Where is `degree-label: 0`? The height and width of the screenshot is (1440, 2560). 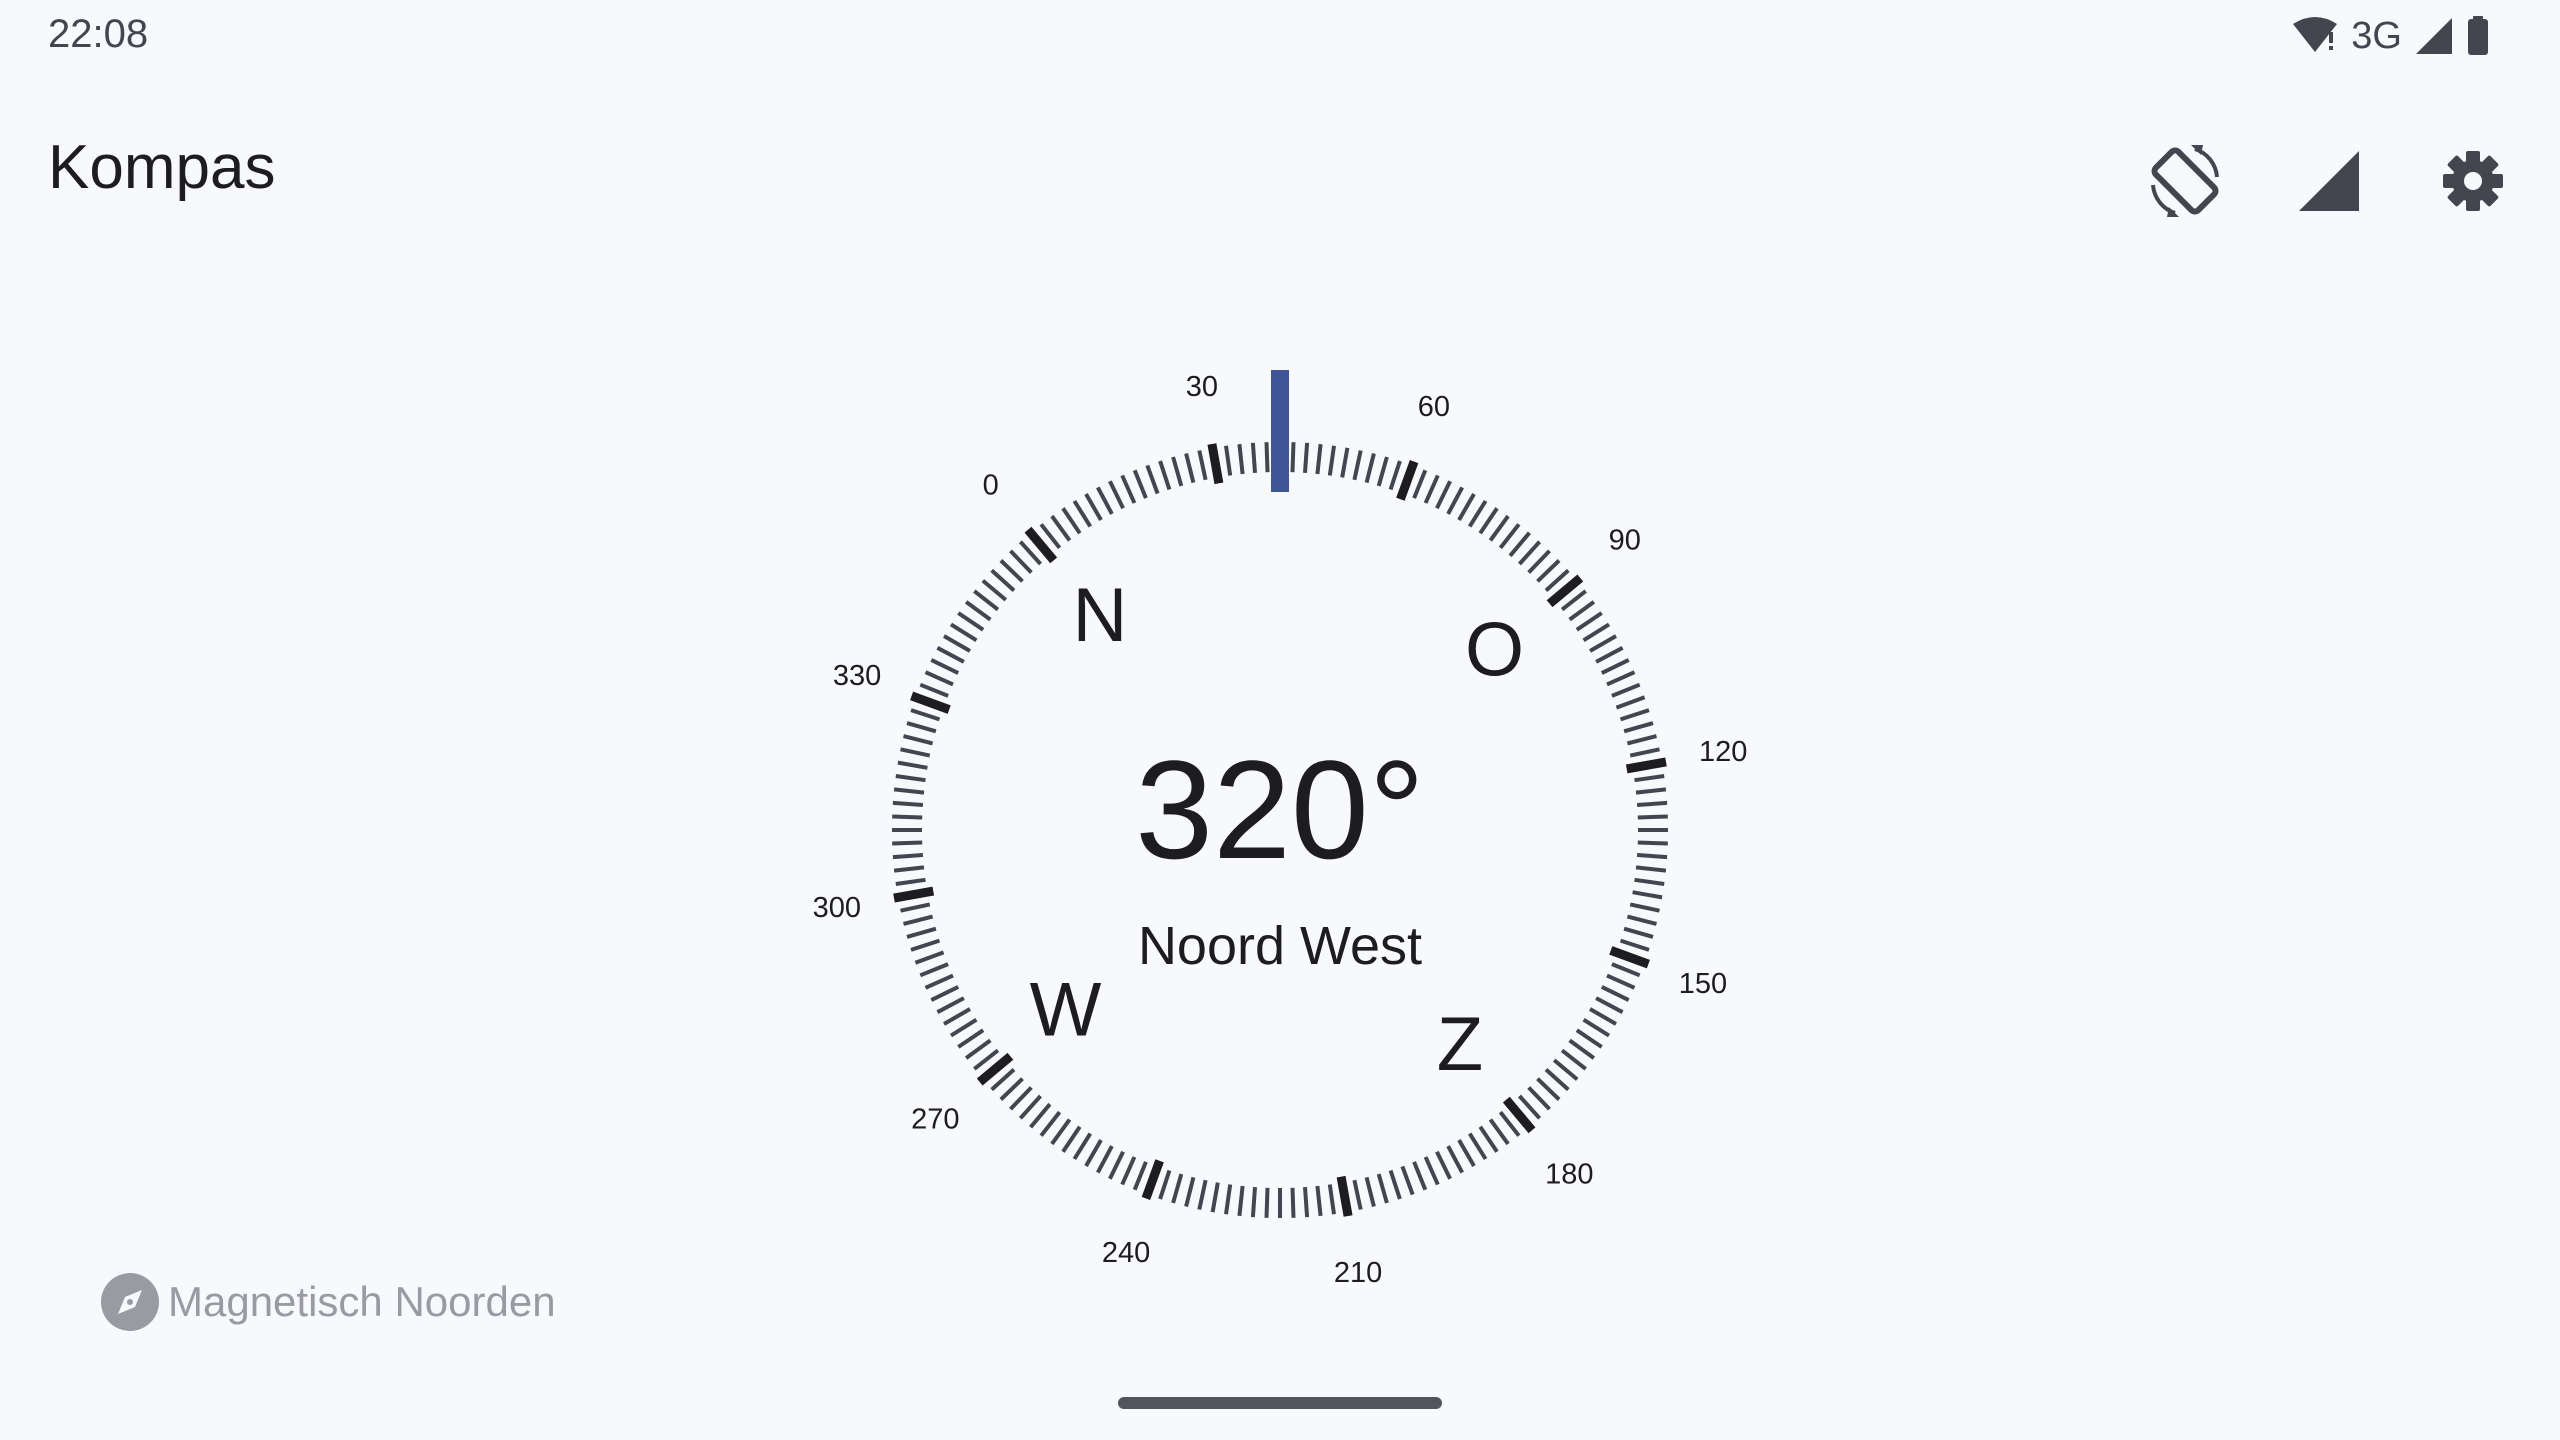 degree-label: 0 is located at coordinates (991, 485).